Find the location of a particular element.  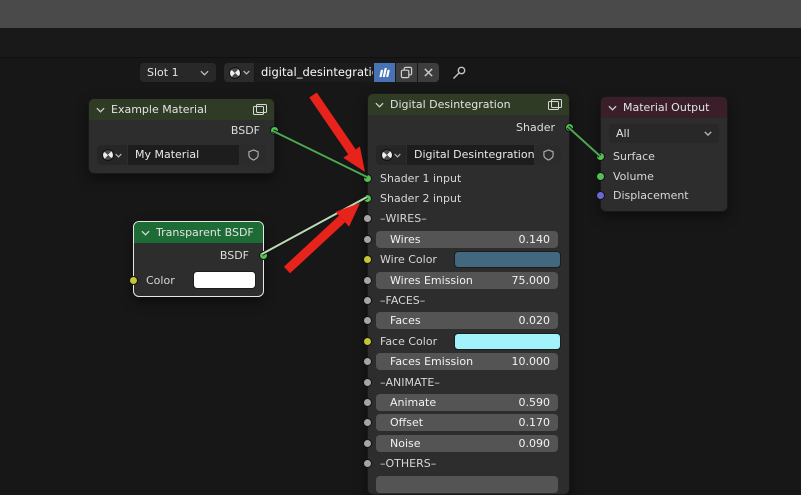

node-header-digital-desintegration: Digital Desintegration is located at coordinates (468, 104).